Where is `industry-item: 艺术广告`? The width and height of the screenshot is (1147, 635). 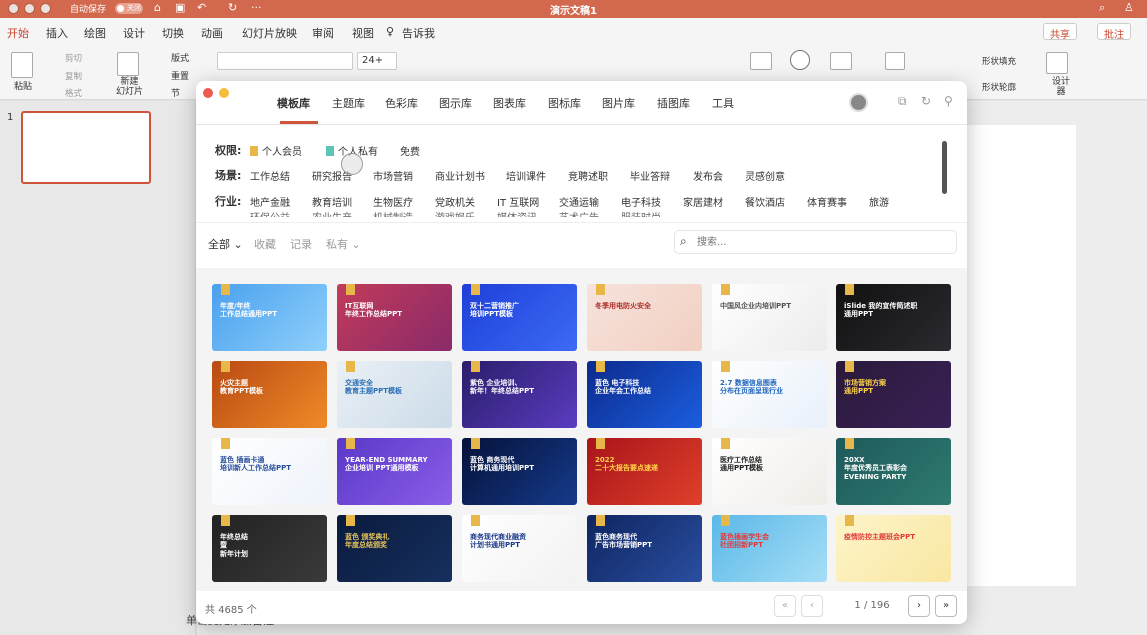 industry-item: 艺术广告 is located at coordinates (579, 213).